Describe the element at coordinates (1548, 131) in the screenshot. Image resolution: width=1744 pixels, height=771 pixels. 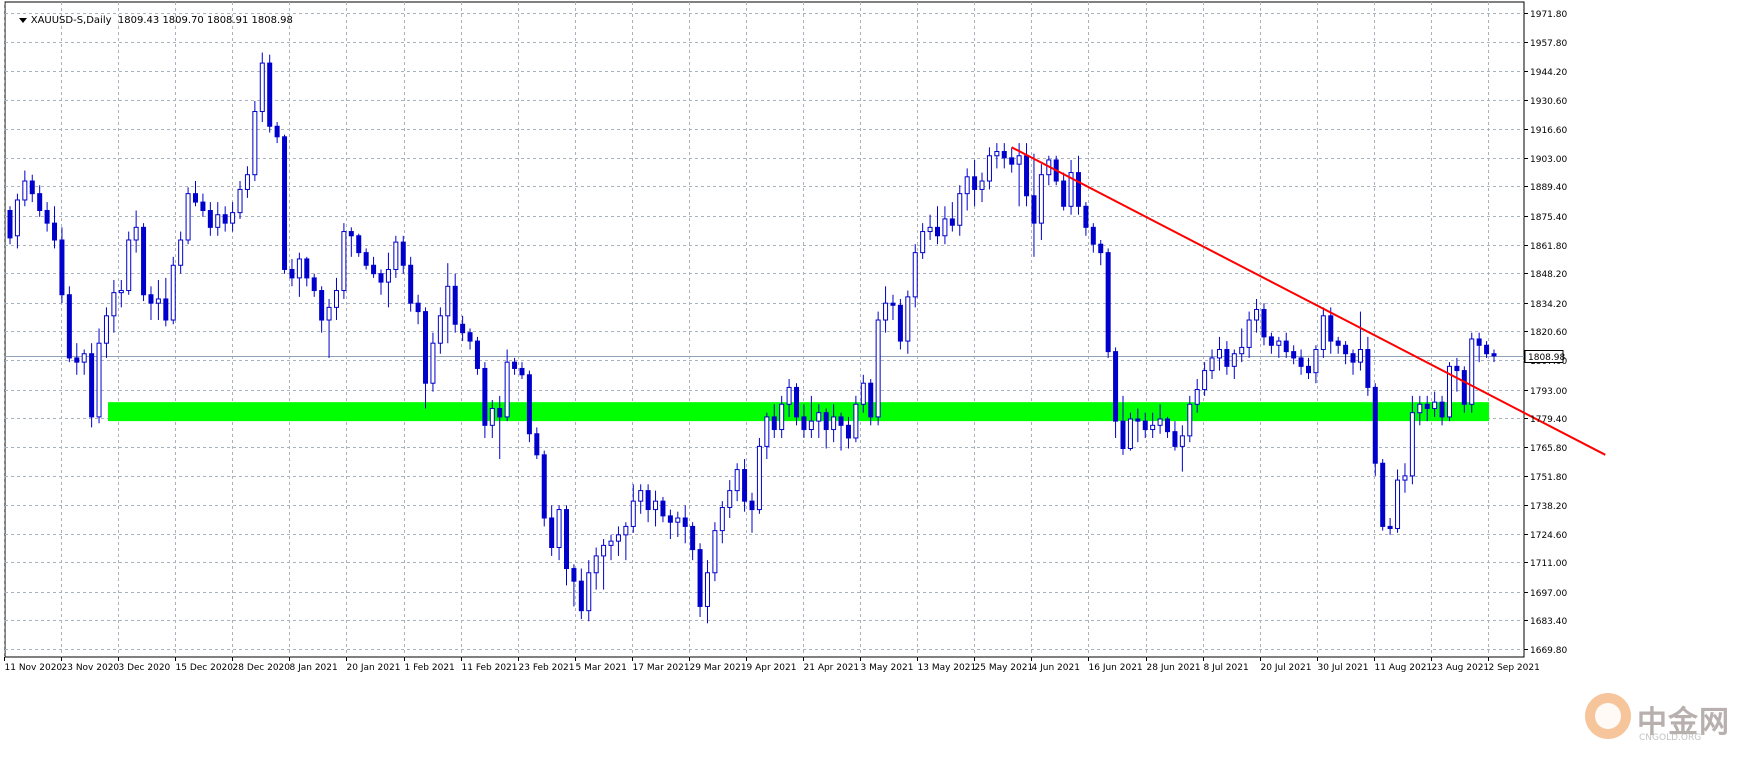
I see `y-tick-label: 1916.60` at that location.